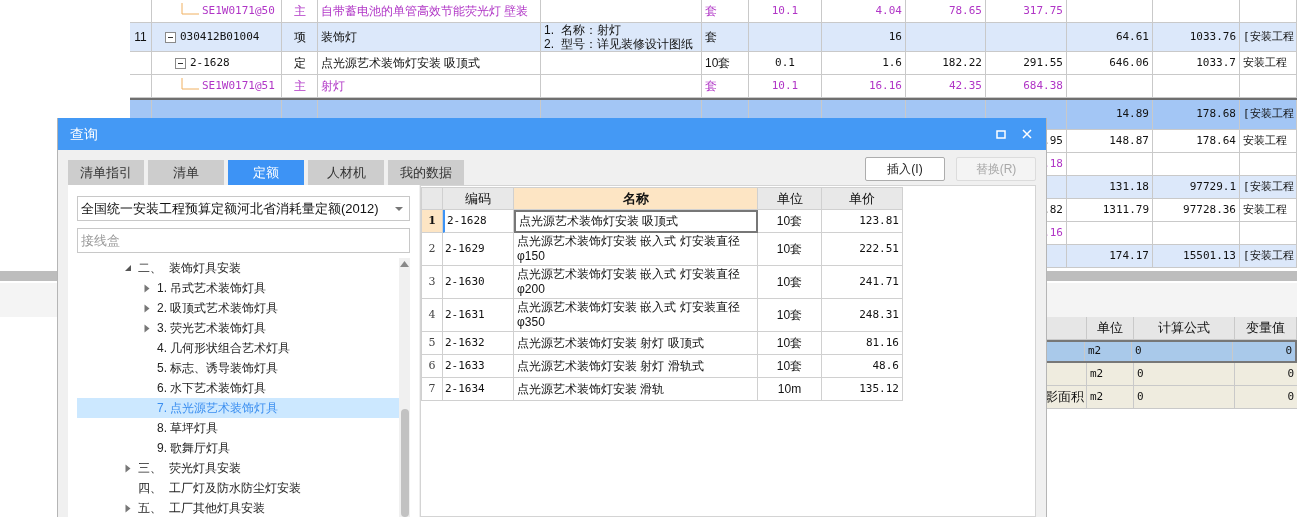 This screenshot has width=1297, height=517. Describe the element at coordinates (425, 11) in the screenshot. I see `item-name: 自带蓄电池的单管高效节能荧光灯 壁装` at that location.